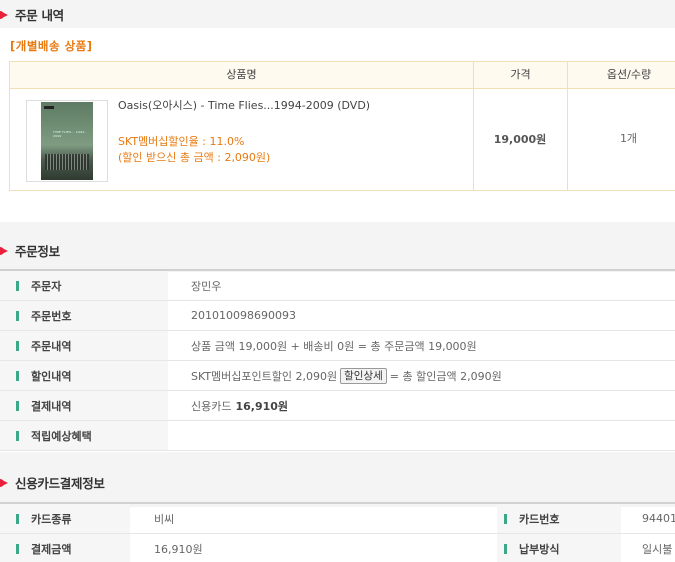 The image size is (675, 562). What do you see at coordinates (337, 406) in the screenshot?
I see `info-row-payment: 결제내역 신용카드 16,910원` at bounding box center [337, 406].